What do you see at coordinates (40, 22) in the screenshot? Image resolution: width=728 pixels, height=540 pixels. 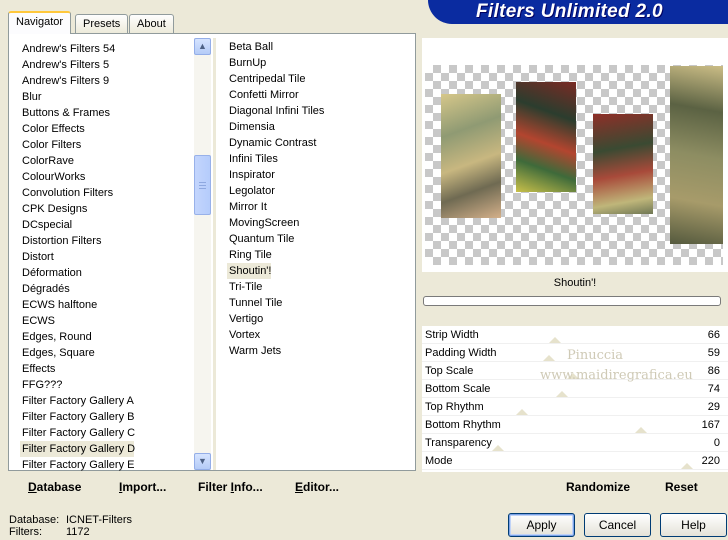 I see `tab-navigator: Navigator` at bounding box center [40, 22].